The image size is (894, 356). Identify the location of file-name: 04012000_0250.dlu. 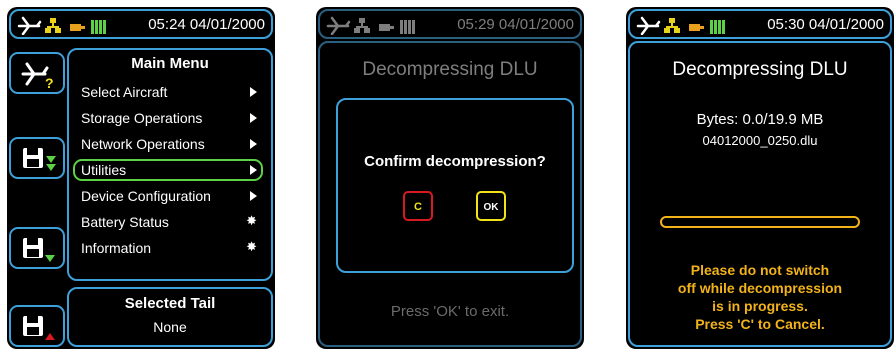
(760, 140).